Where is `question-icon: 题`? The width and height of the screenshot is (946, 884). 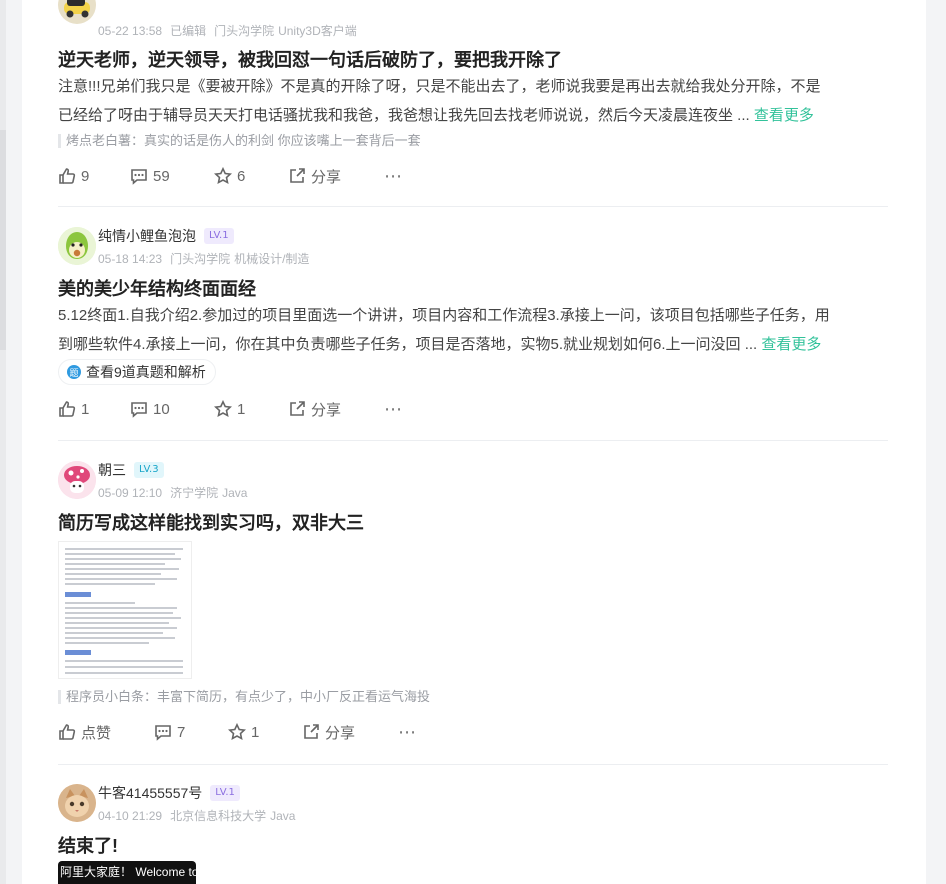
question-icon: 题 is located at coordinates (74, 372).